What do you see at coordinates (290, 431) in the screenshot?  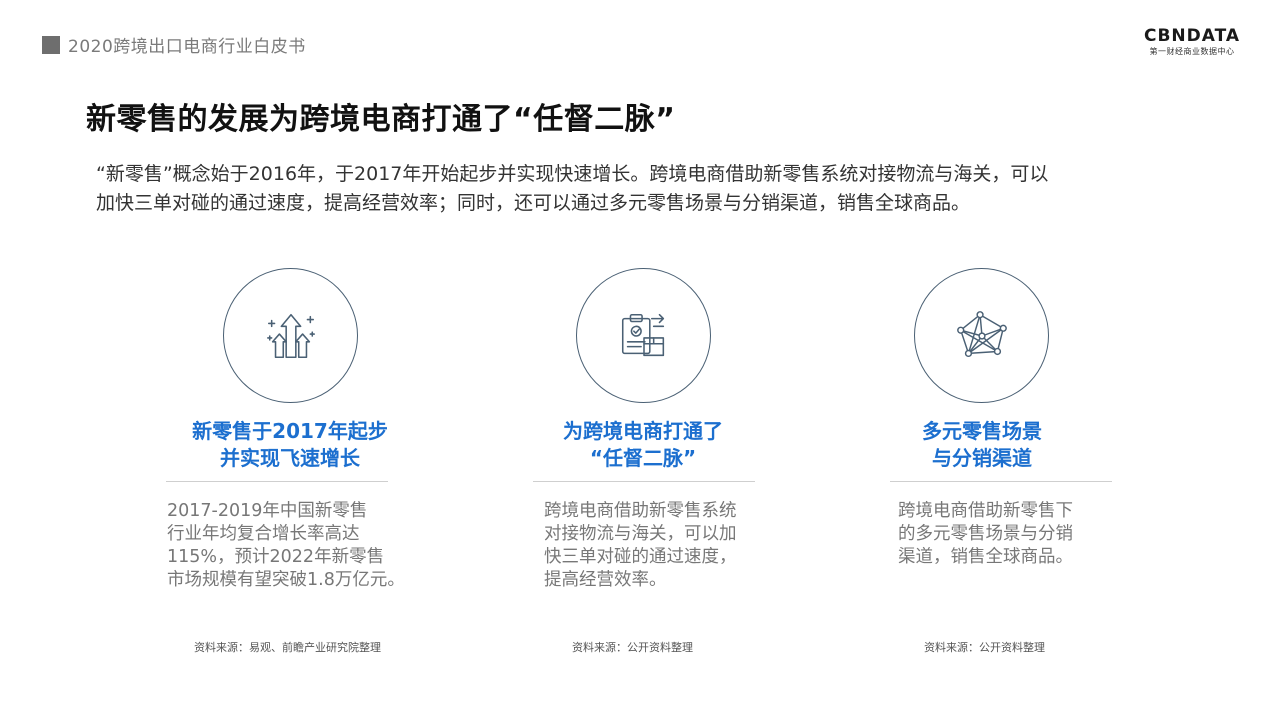 I see `heading-line-1: 新零售于2017年起步` at bounding box center [290, 431].